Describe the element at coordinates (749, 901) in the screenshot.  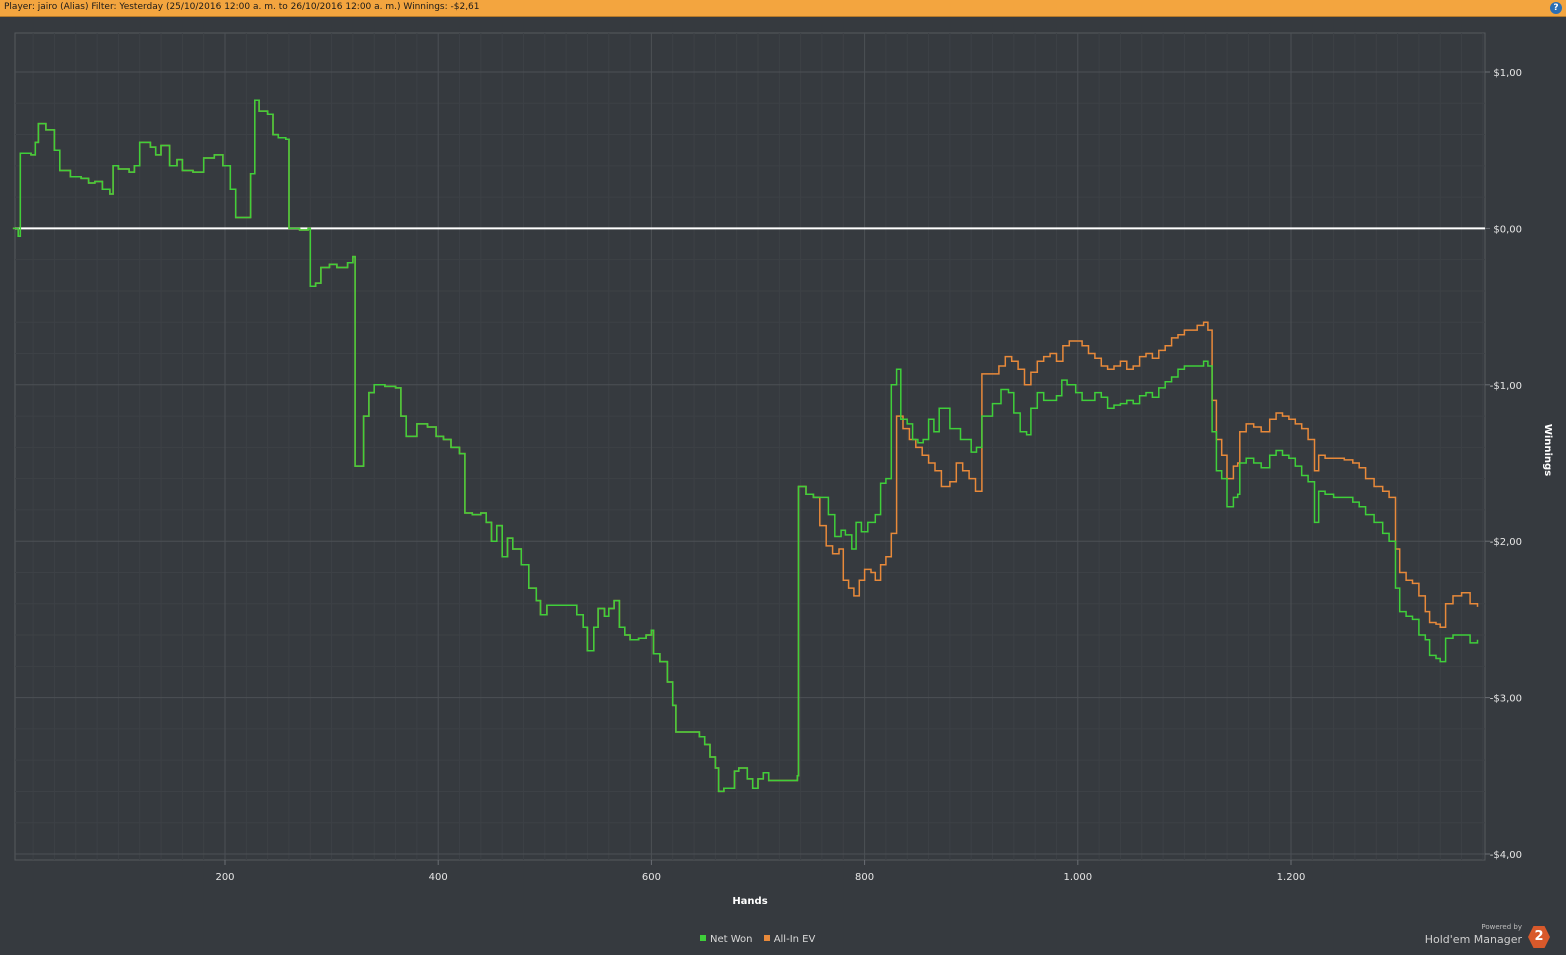
I see `x-axis-title: Hands` at that location.